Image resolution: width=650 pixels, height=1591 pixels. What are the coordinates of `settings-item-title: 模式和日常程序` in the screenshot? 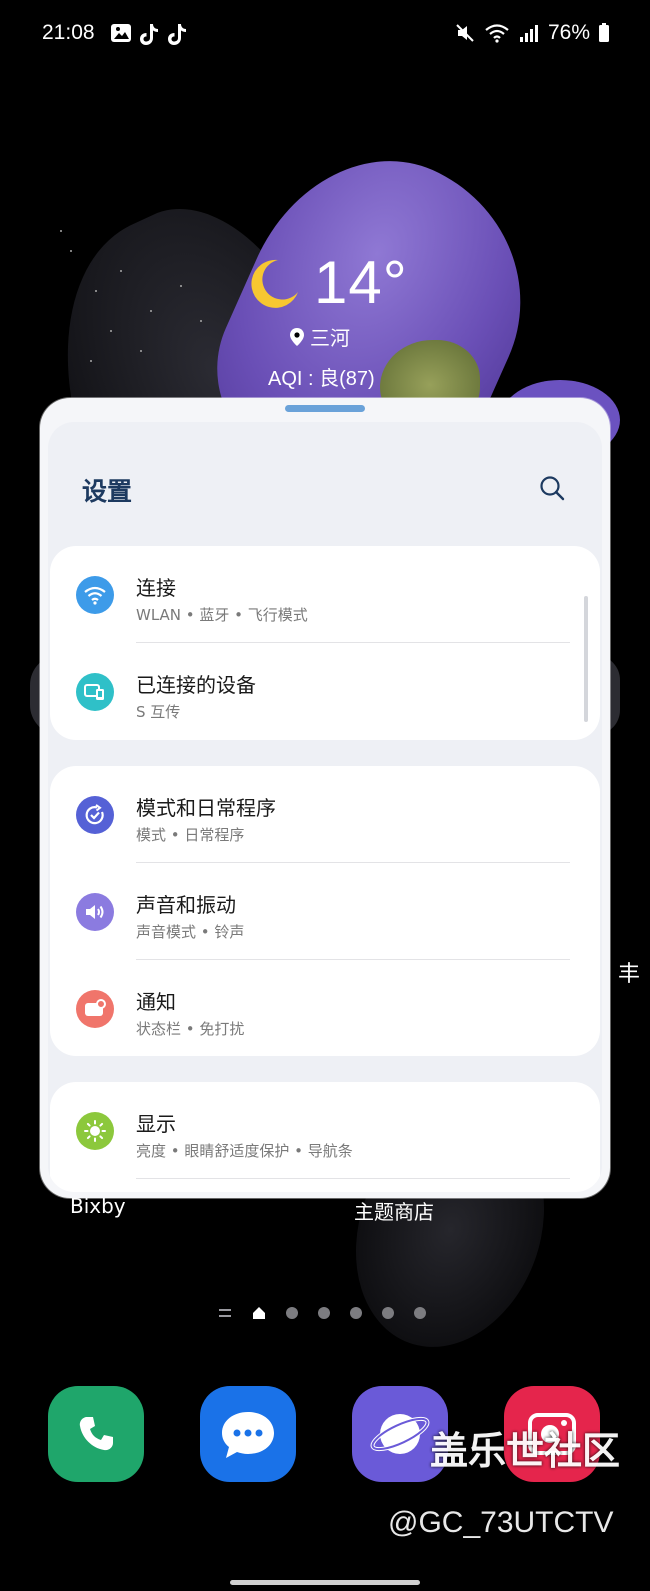 It's located at (206, 808).